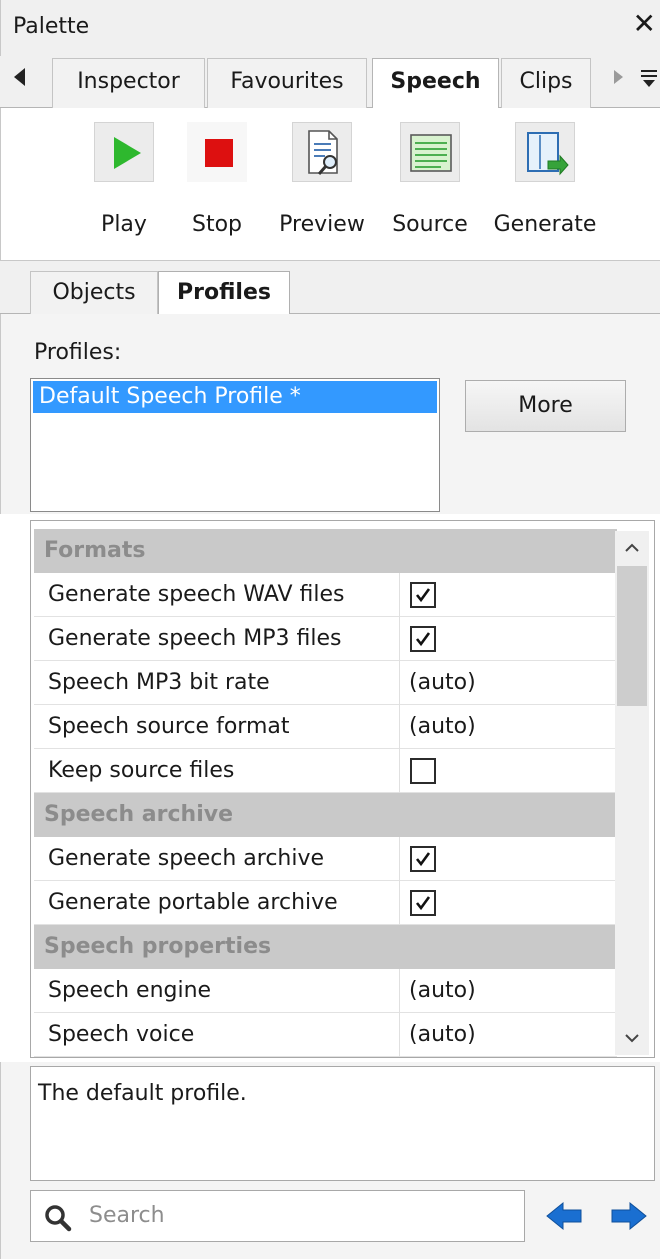  I want to click on speech-archive-checkbox, so click(423, 859).